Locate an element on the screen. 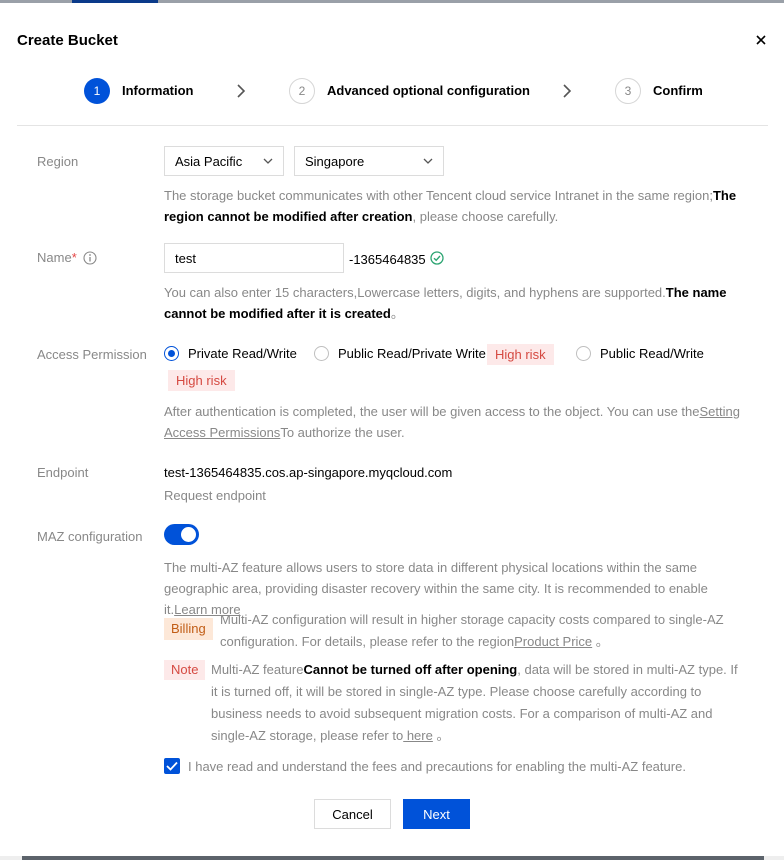  region-label: Region is located at coordinates (58, 161).